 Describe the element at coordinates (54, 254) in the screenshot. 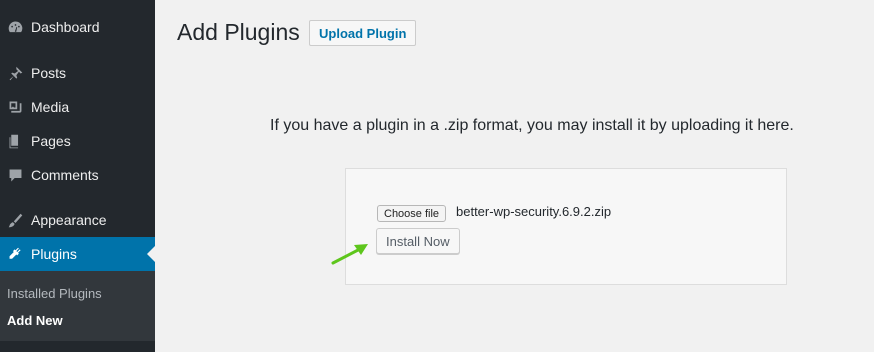

I see `menu-item-label: Plugins` at that location.